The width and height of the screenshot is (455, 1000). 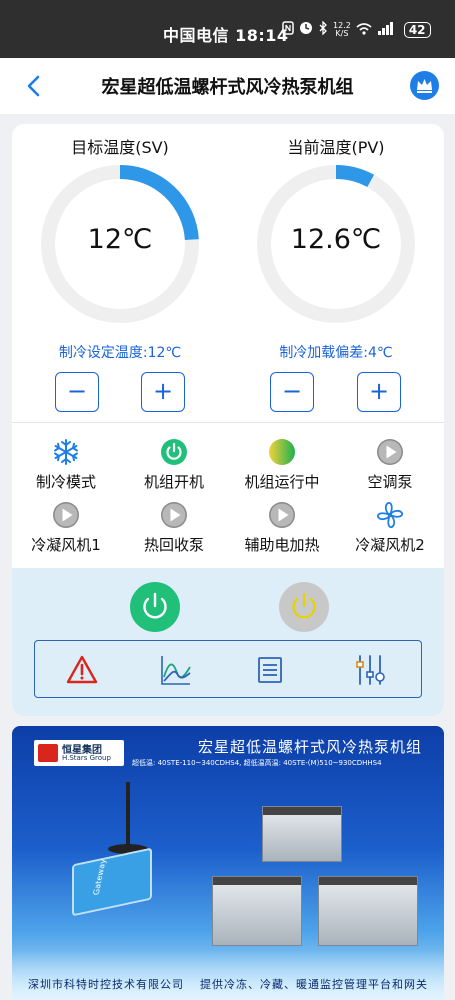 What do you see at coordinates (173, 482) in the screenshot?
I see `status-label: 机组开机` at bounding box center [173, 482].